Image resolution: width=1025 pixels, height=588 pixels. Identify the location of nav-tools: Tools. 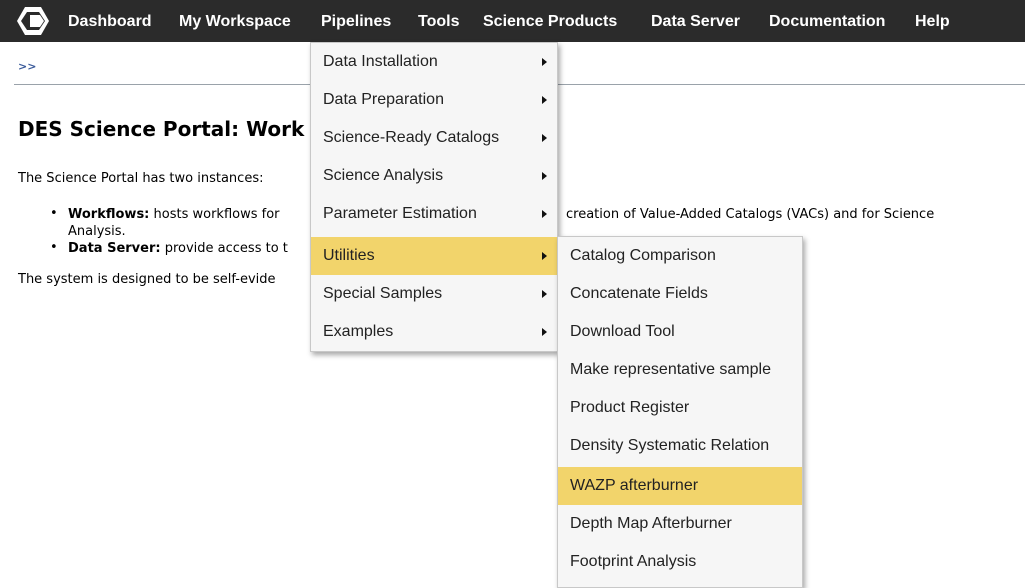
(438, 21).